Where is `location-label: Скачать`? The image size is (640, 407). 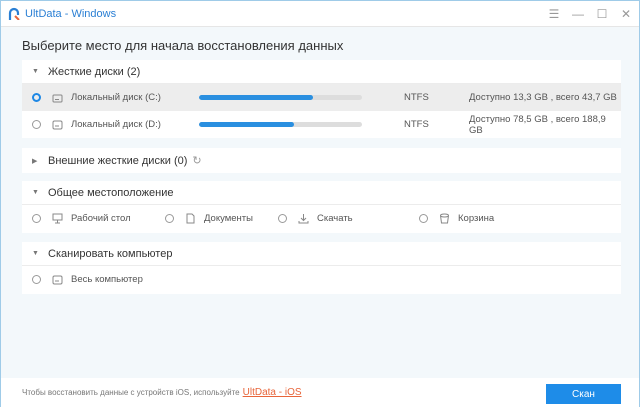 location-label: Скачать is located at coordinates (335, 218).